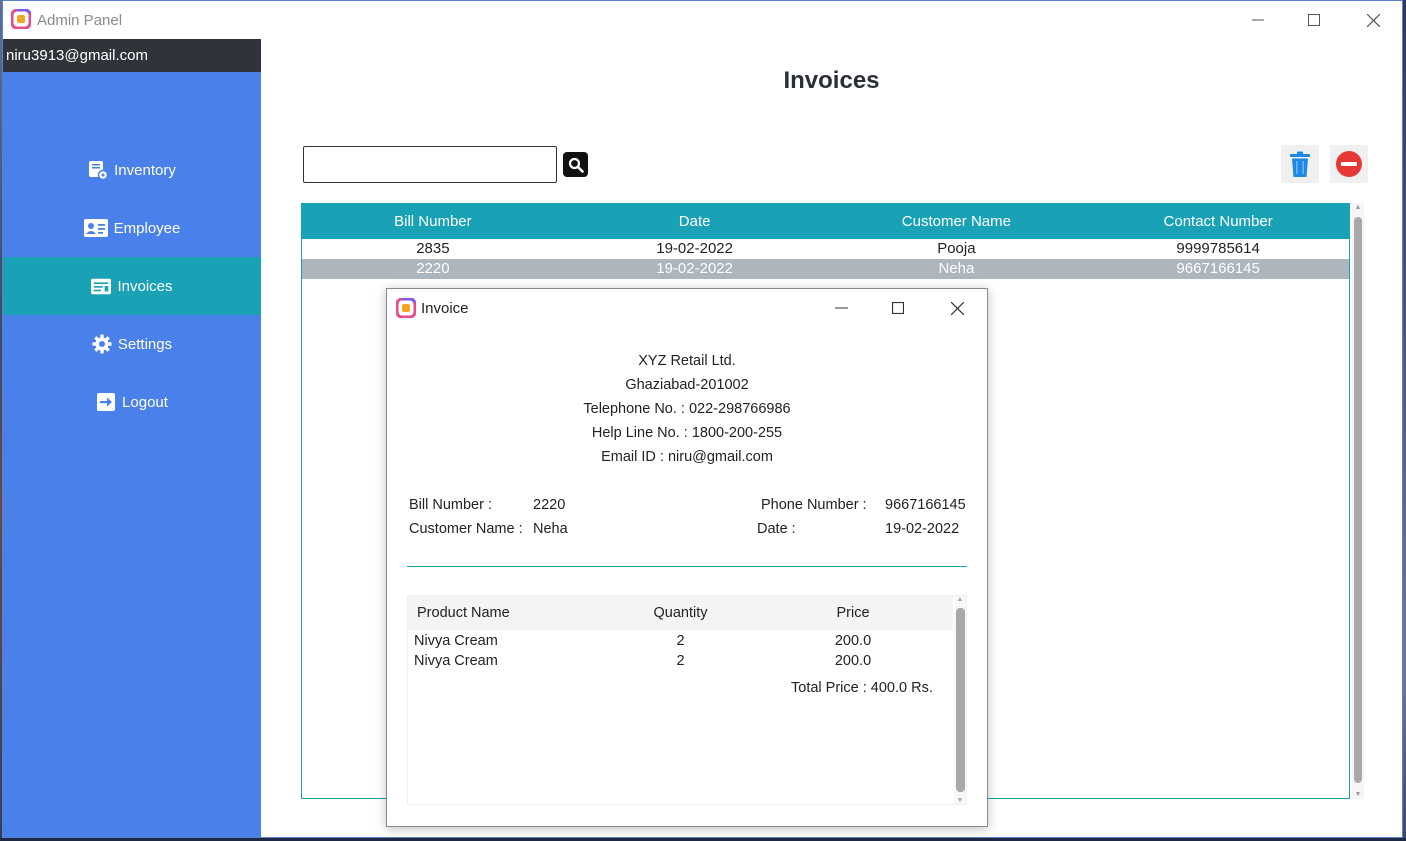  I want to click on phone-number-label: Phone Number :, so click(814, 505).